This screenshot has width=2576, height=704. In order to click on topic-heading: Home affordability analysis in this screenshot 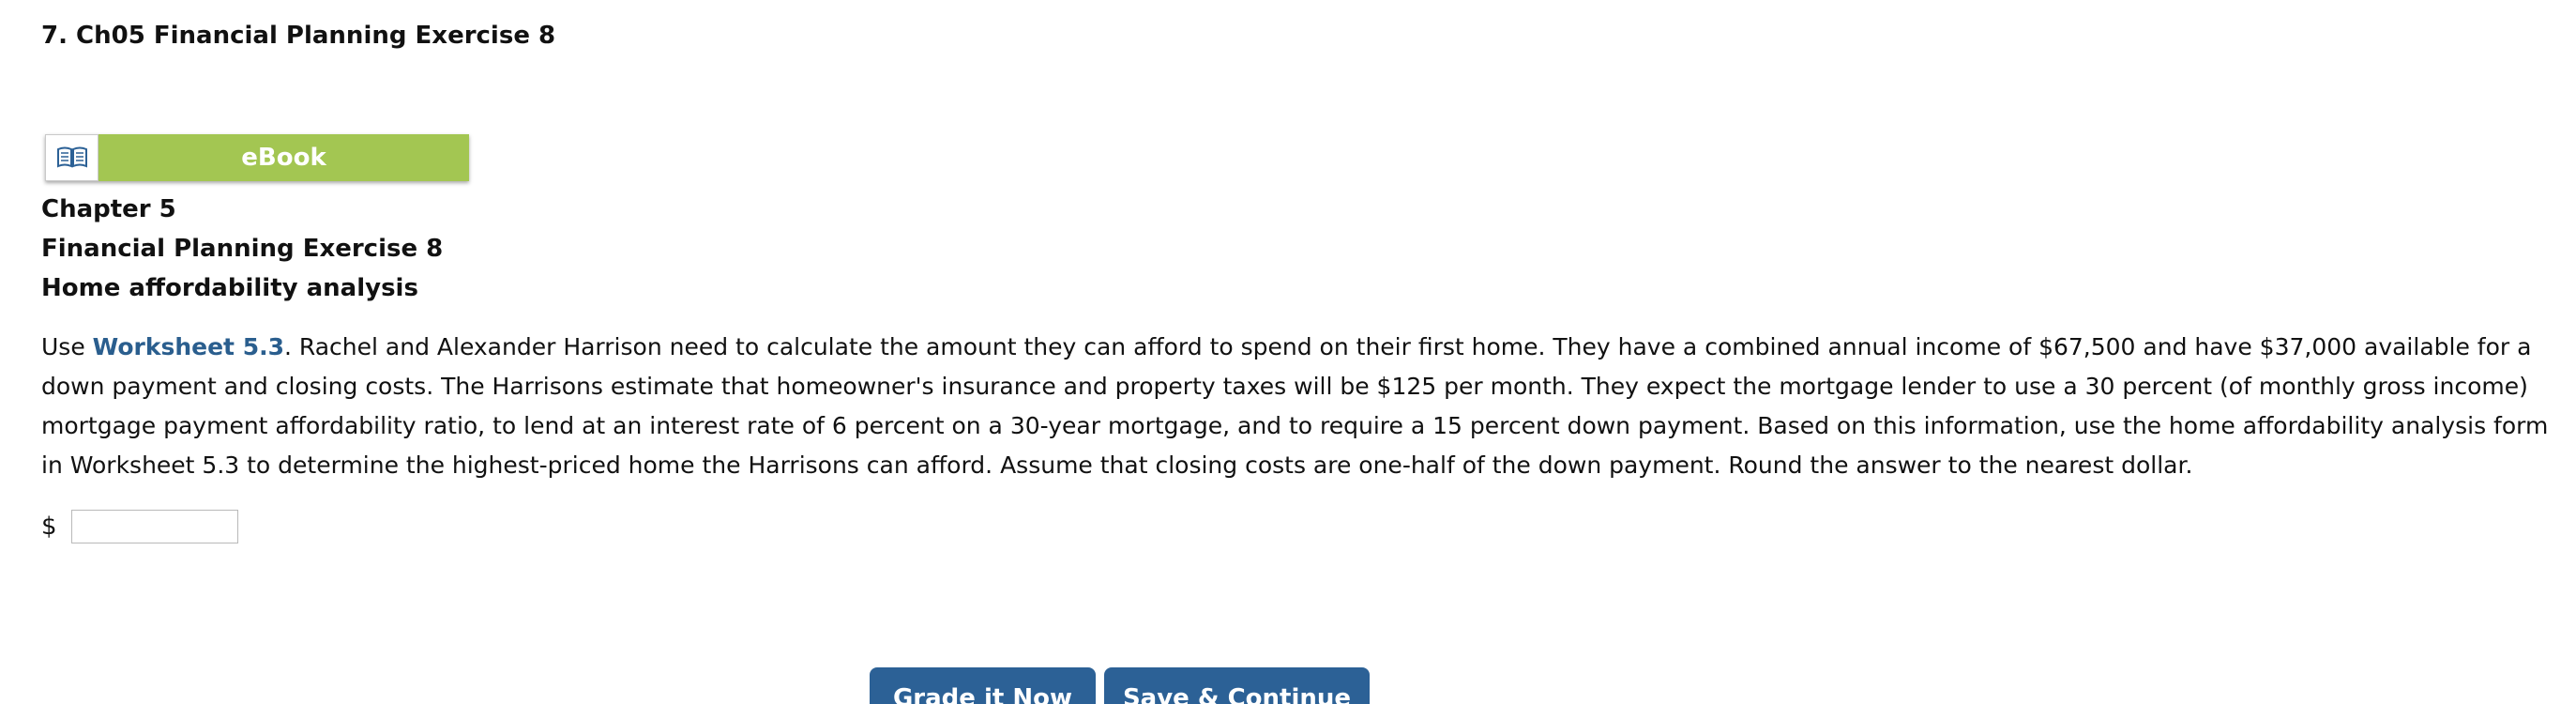, I will do `click(229, 288)`.